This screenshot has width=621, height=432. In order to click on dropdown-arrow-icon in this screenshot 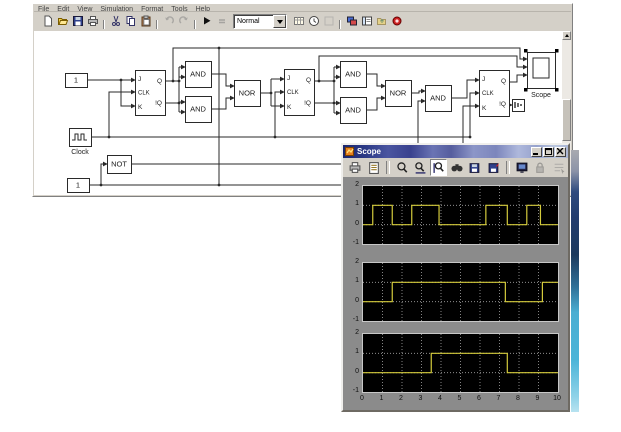, I will do `click(279, 21)`.